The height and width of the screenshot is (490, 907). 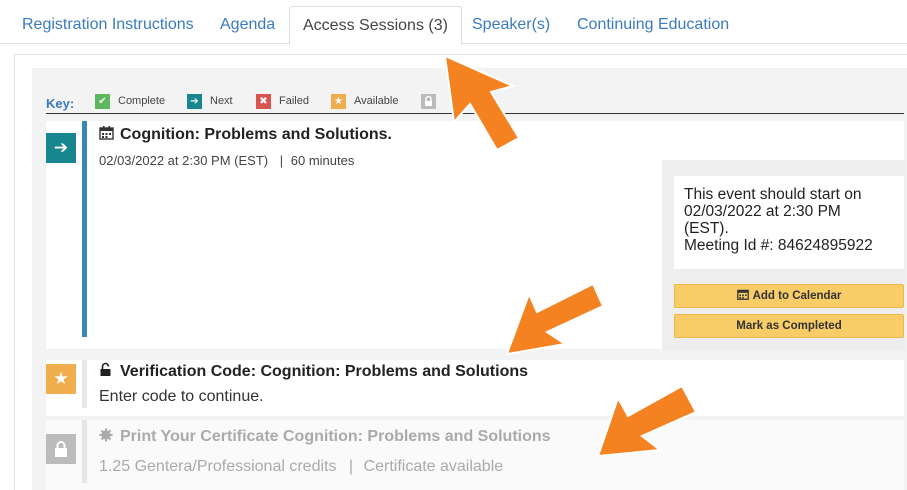 I want to click on mark-as-completed-button: Mark as Completed, so click(x=789, y=326).